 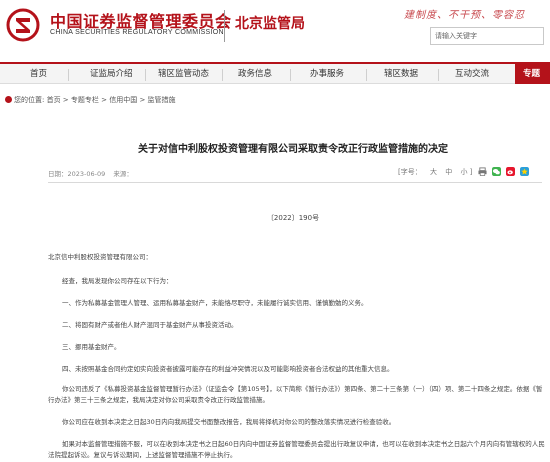 I want to click on slogan: 建制度、不干预、零容忍, so click(x=464, y=15).